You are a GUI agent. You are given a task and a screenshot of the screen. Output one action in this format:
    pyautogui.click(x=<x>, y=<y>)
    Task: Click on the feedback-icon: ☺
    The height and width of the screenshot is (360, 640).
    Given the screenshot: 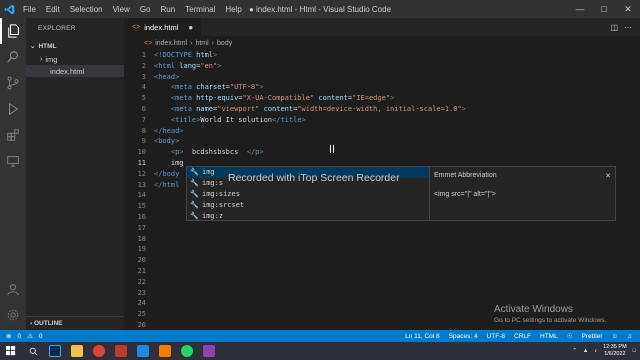 What is the action you would take?
    pyautogui.click(x=614, y=336)
    